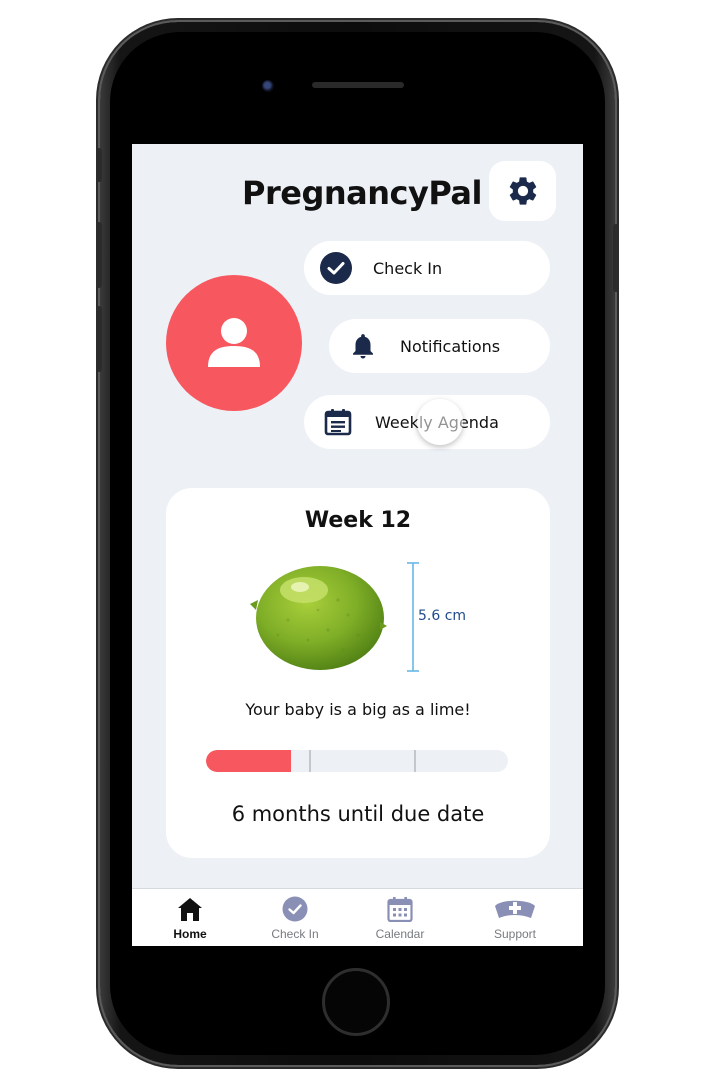 The height and width of the screenshot is (1090, 715). I want to click on notifications-button: Notifications, so click(439, 346).